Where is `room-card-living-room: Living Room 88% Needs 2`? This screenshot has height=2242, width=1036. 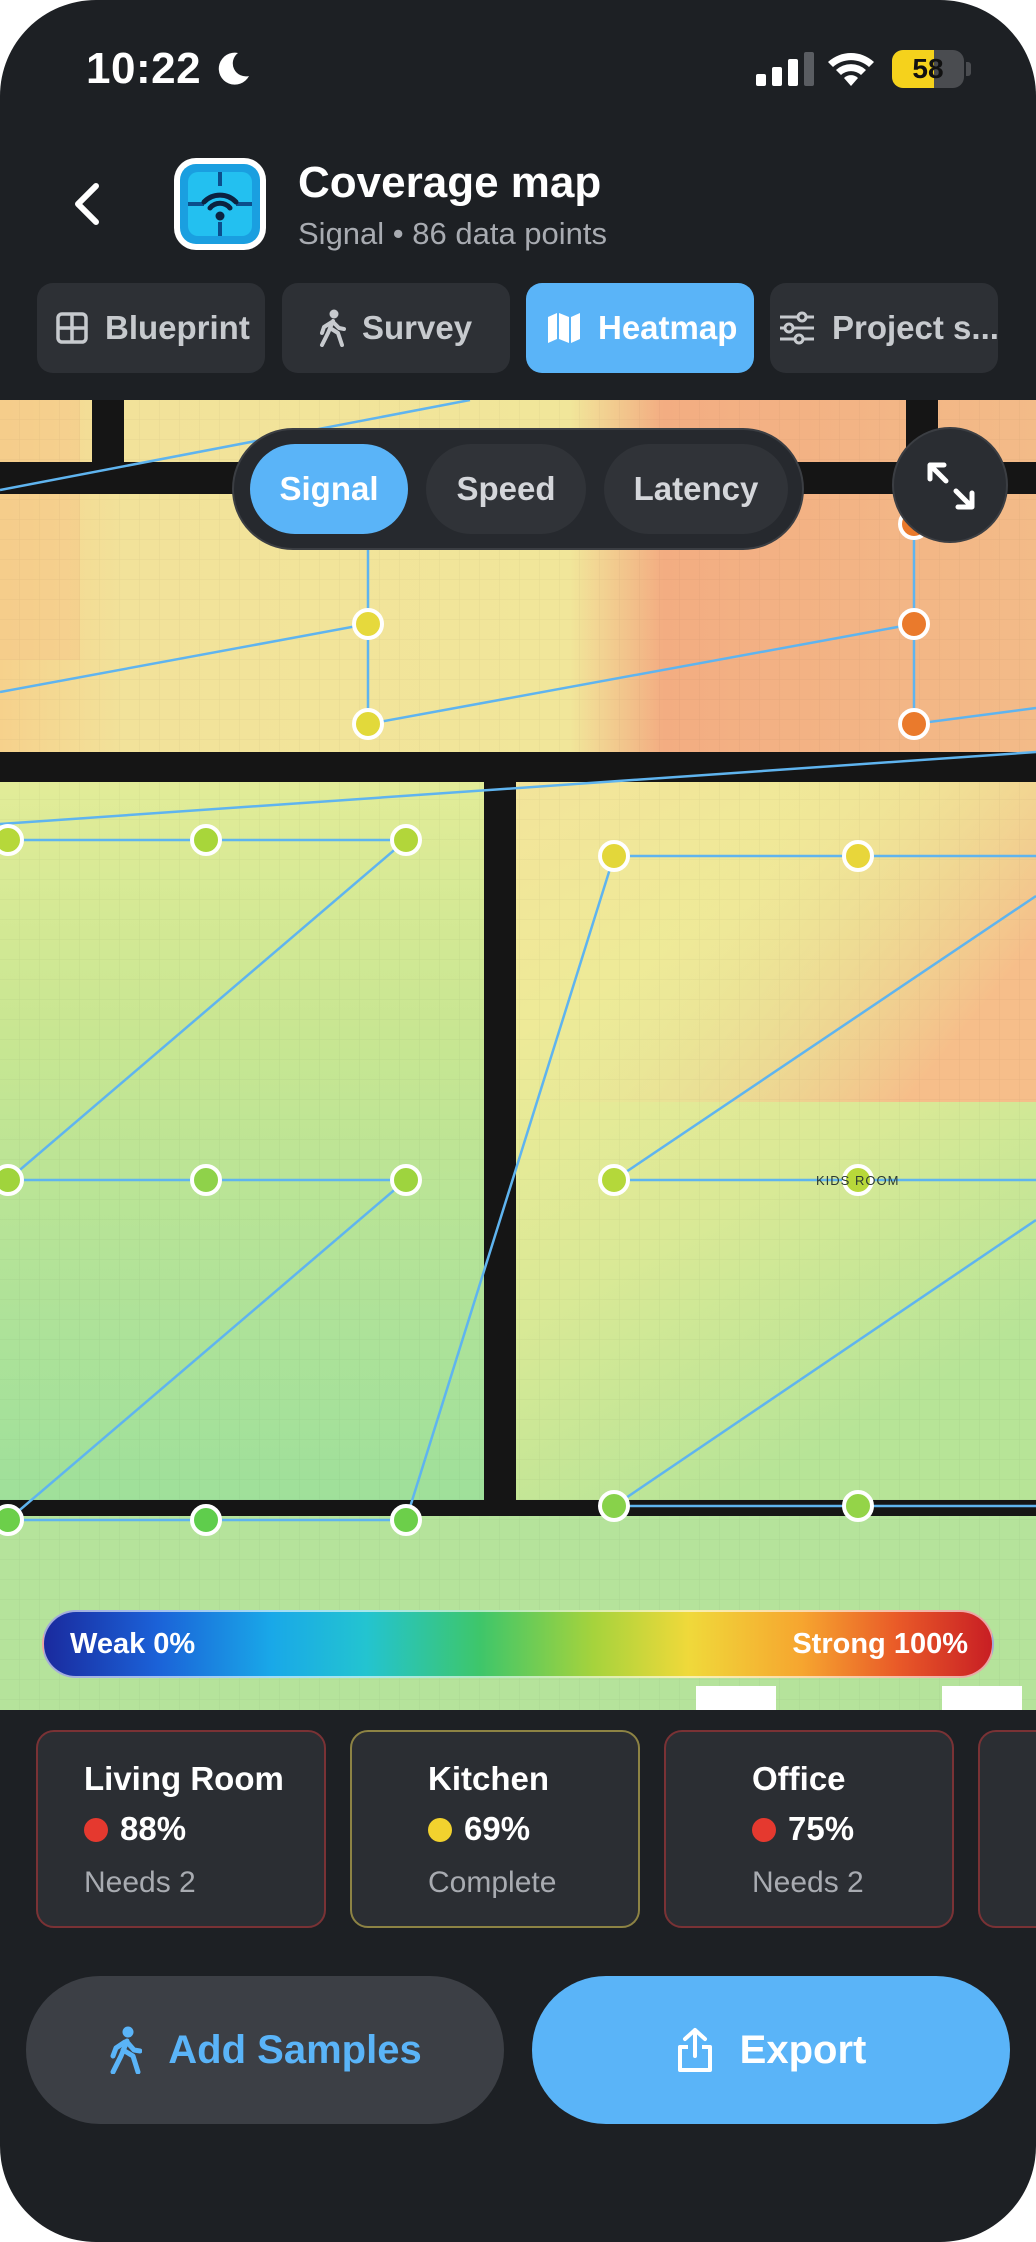
room-card-living-room: Living Room 88% Needs 2 is located at coordinates (181, 1829).